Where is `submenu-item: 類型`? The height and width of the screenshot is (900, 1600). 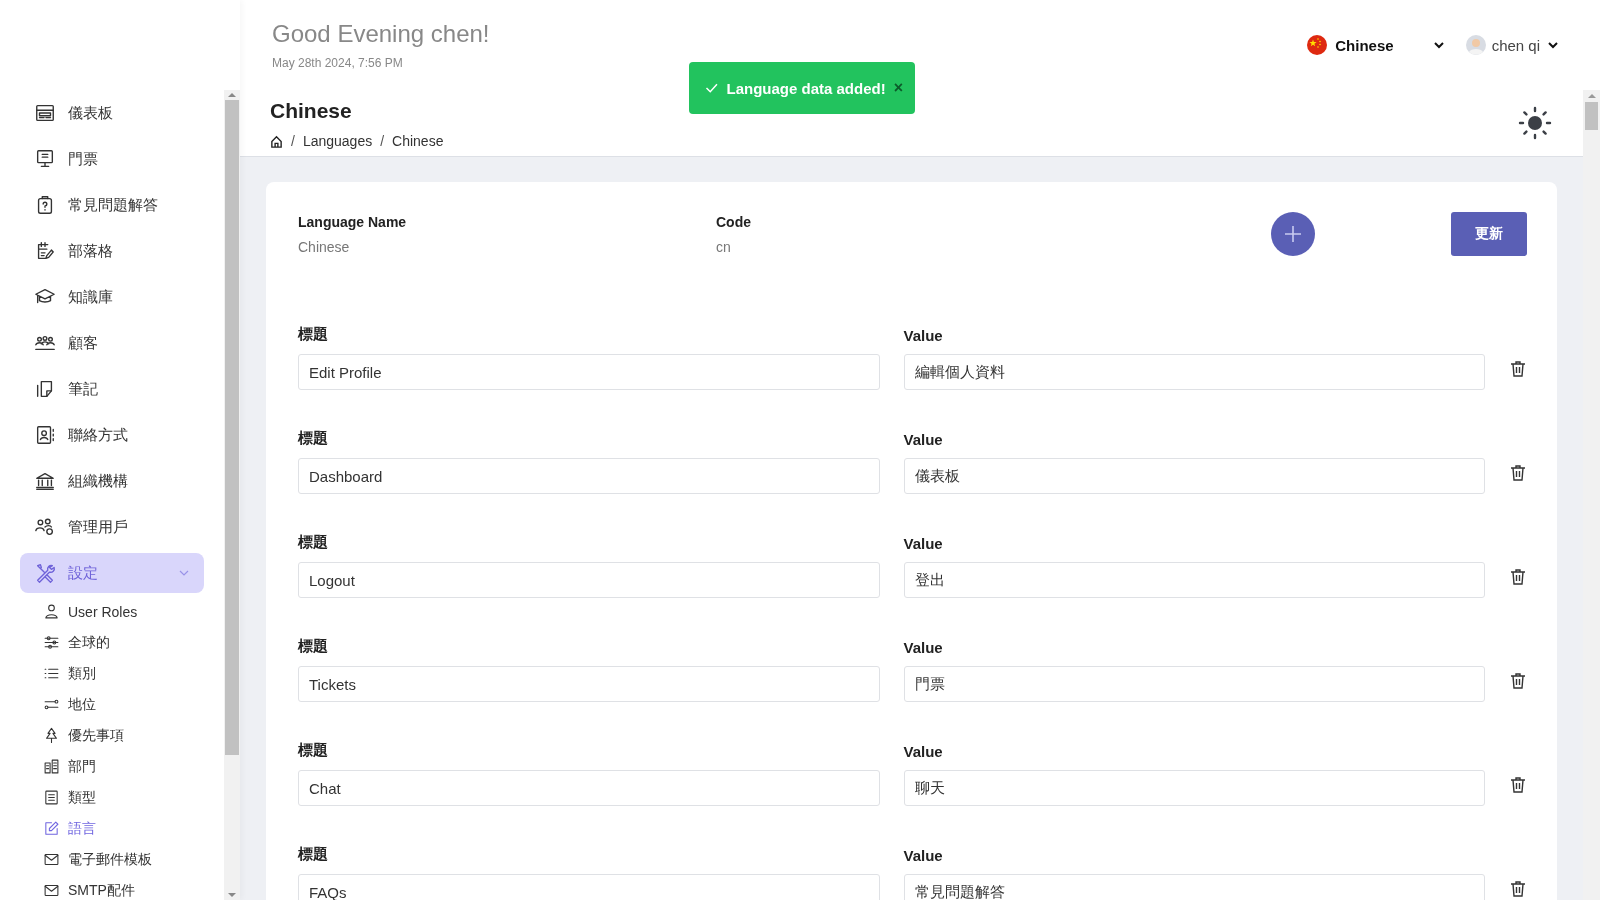
submenu-item: 類型 is located at coordinates (112, 797).